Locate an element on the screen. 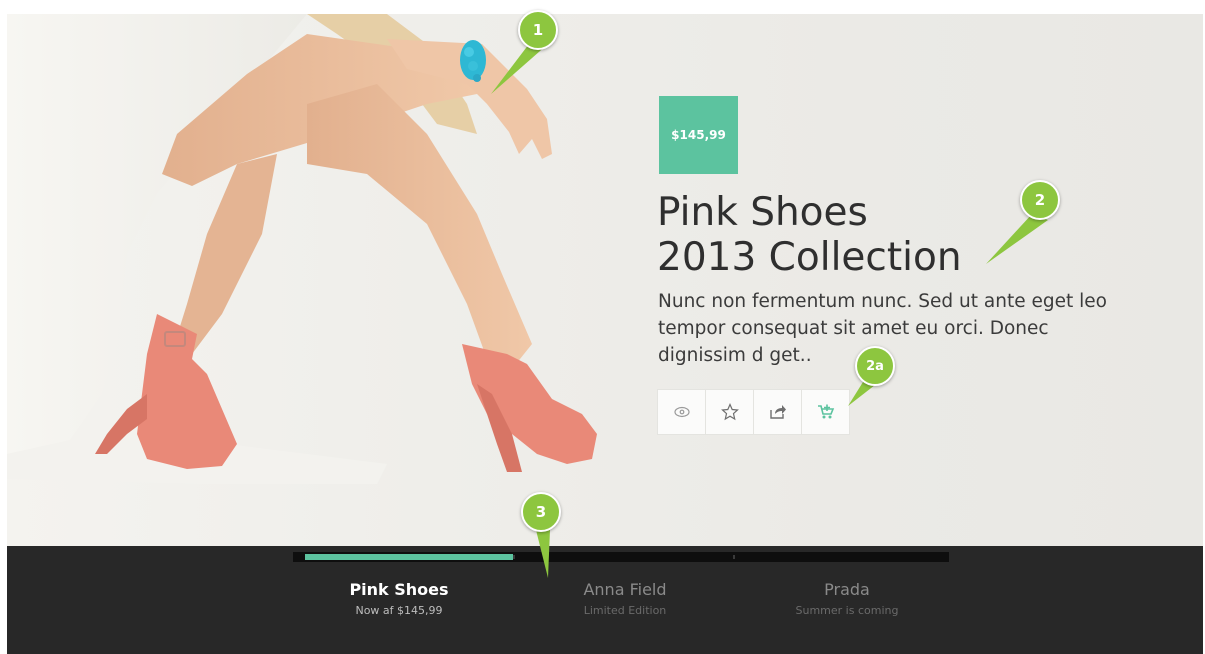 Image resolution: width=1205 pixels, height=654 pixels. callout-badge-2a: 2a is located at coordinates (875, 366).